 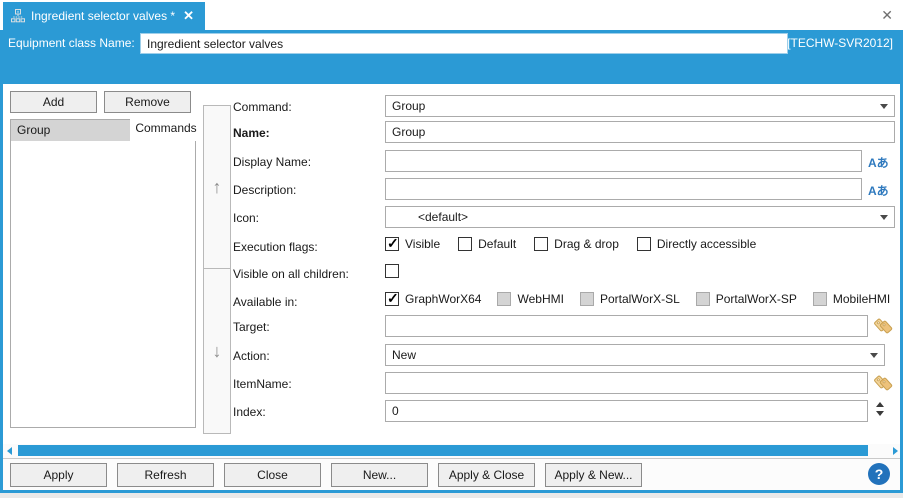 I want to click on document-tab: Ingredient selector valves * ✕, so click(x=104, y=16).